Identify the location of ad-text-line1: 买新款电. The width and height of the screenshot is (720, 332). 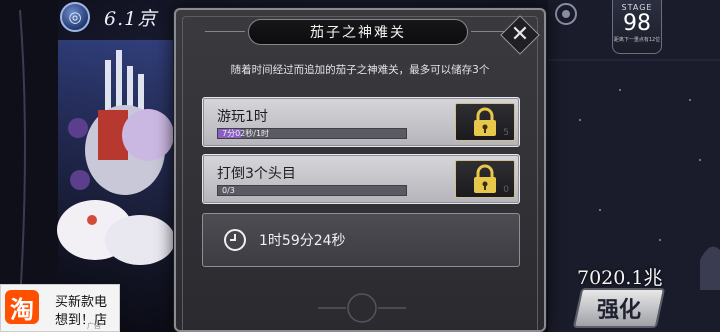
(81, 302).